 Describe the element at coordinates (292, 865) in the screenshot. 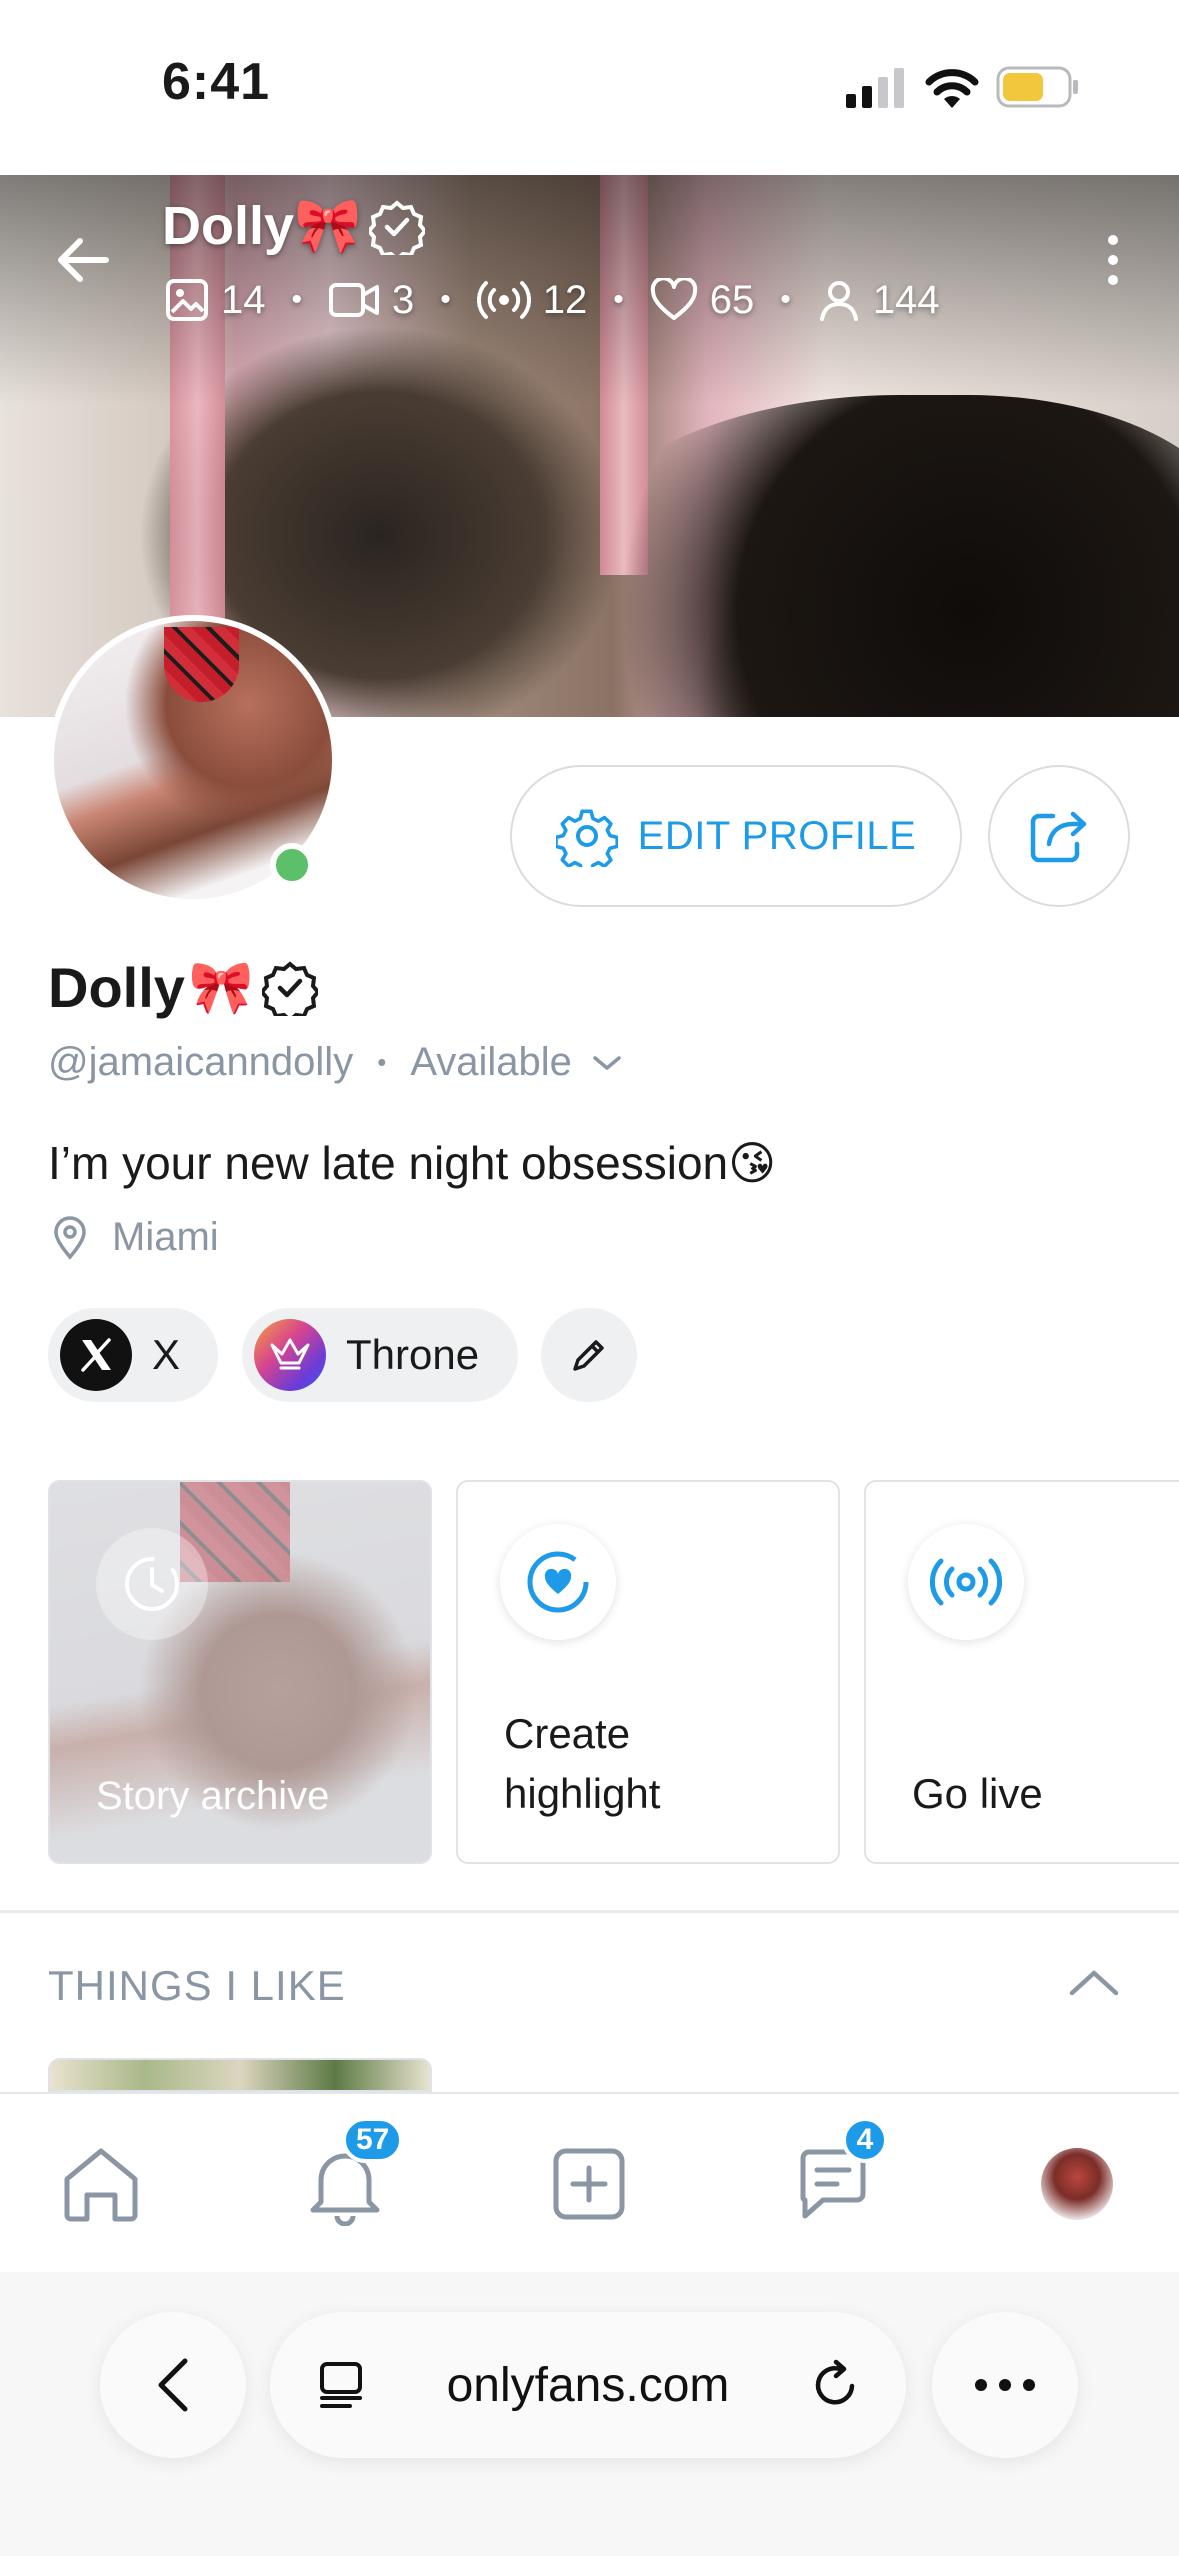

I see `online-status-dot` at that location.